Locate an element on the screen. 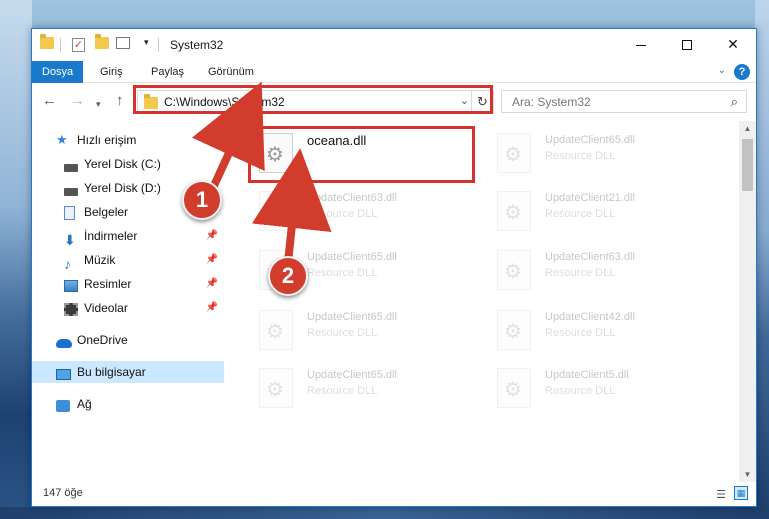  file-item: UpdateClient42.dll Resource DLL is located at coordinates (602, 332).